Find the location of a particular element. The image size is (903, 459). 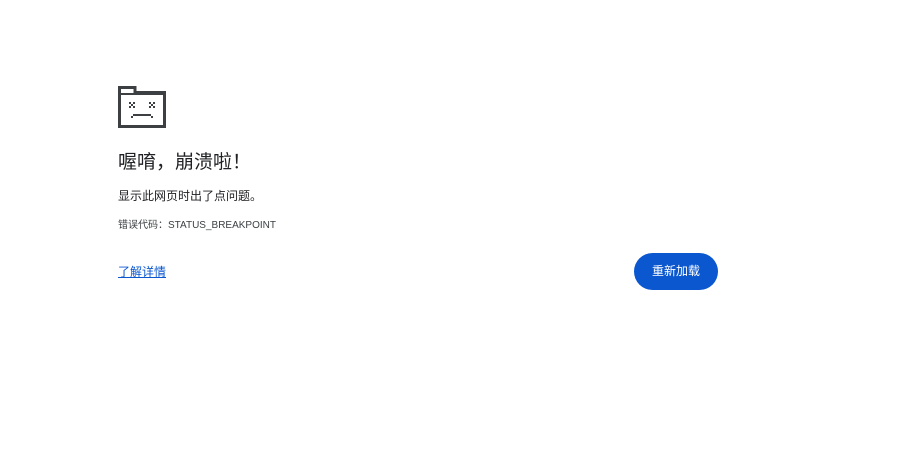

learn-more-link: 了解详情 is located at coordinates (142, 272).